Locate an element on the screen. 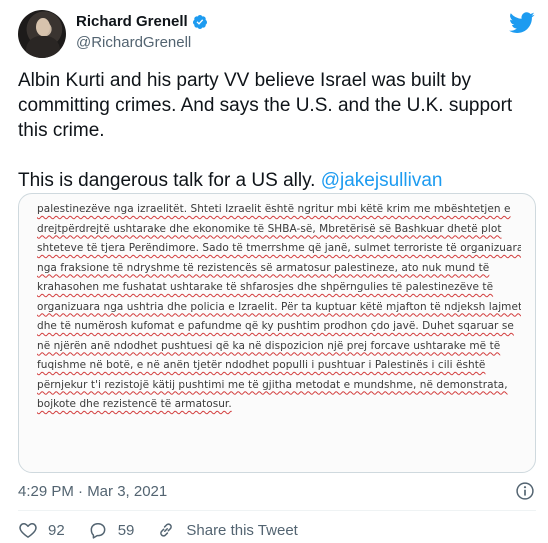 The image size is (548, 543). heart-icon is located at coordinates (28, 530).